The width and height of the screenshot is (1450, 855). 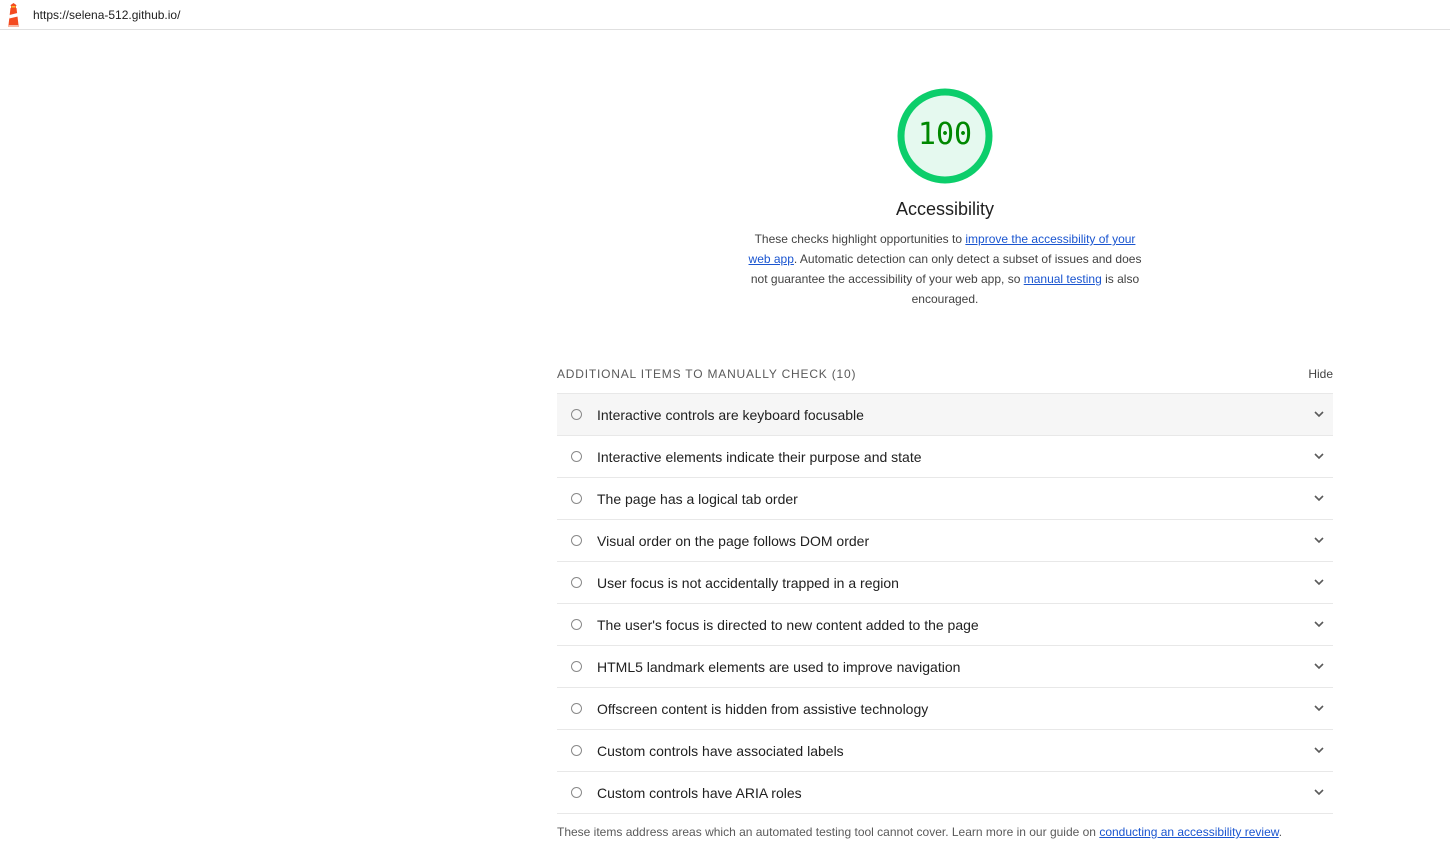 What do you see at coordinates (692, 374) in the screenshot?
I see `group-title-text: ADDITIONAL ITEMS TO MANUALLY CHECK` at bounding box center [692, 374].